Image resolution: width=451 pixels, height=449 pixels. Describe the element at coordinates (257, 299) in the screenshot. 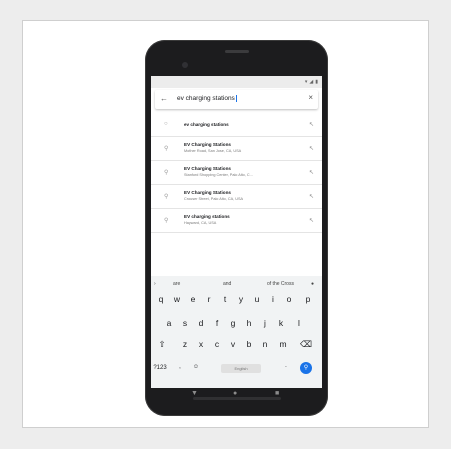

I see `key: u` at that location.